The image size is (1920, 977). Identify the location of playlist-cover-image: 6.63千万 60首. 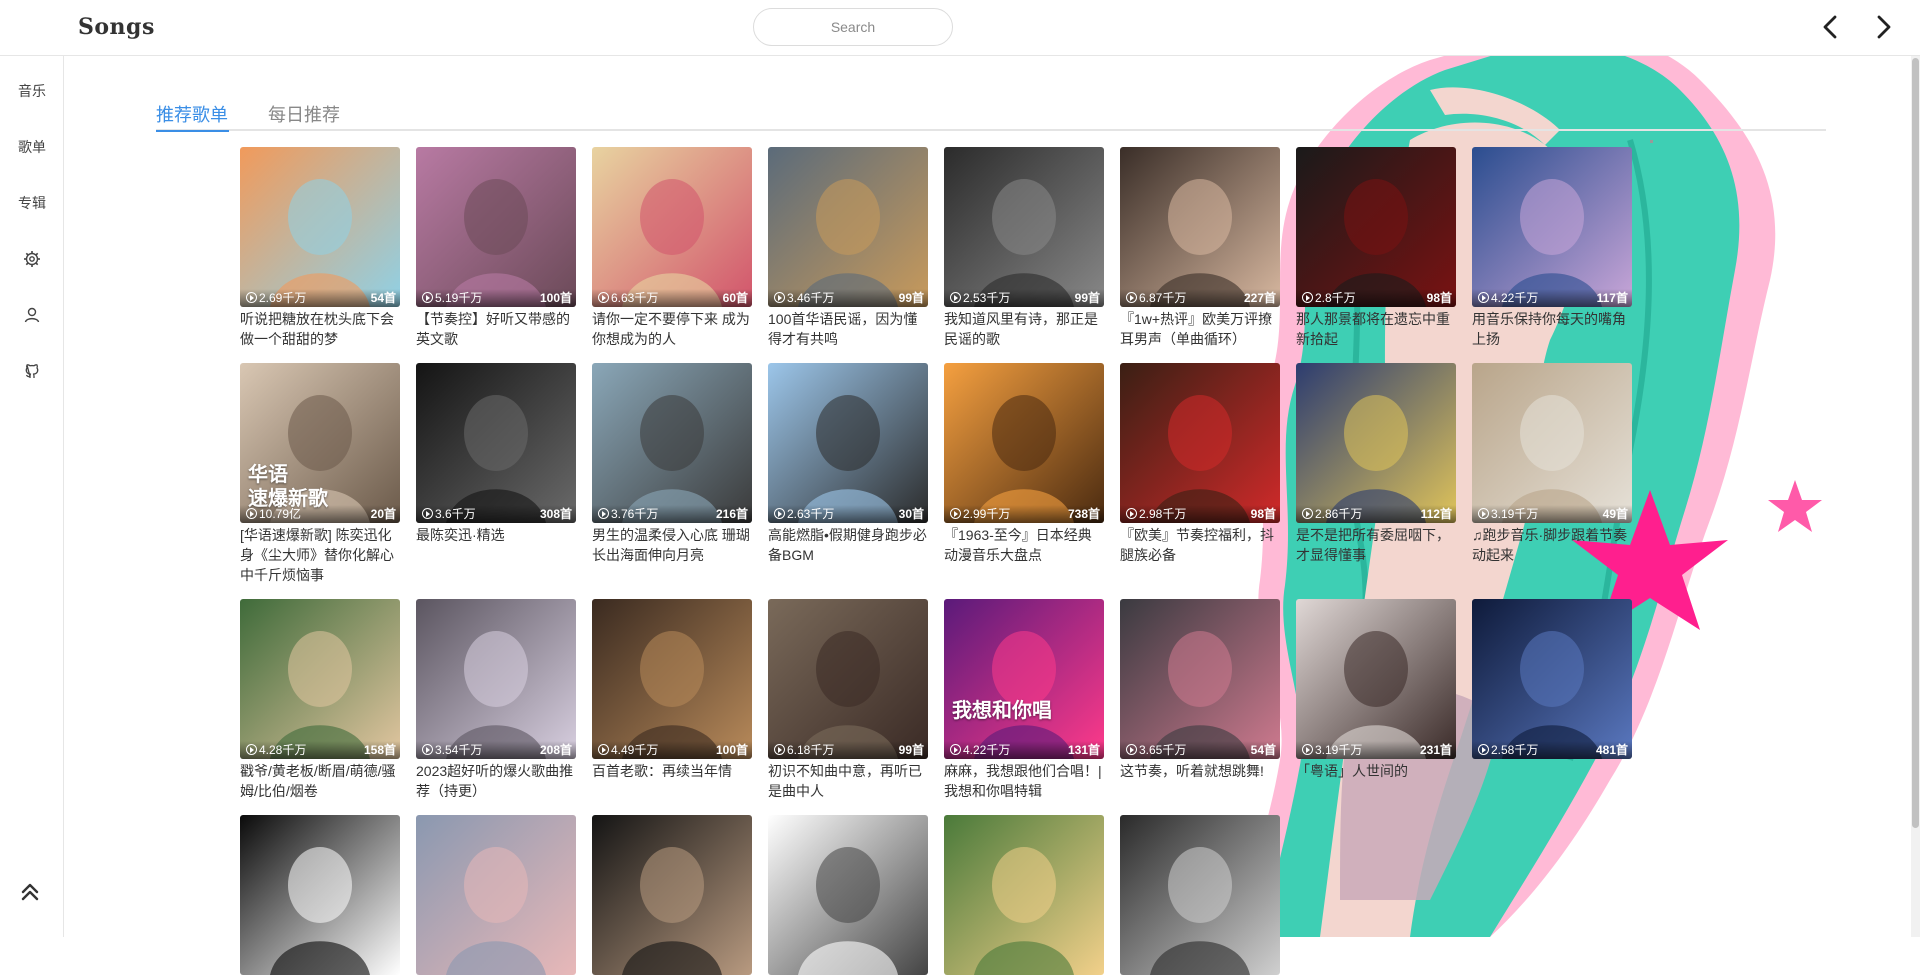
(672, 227).